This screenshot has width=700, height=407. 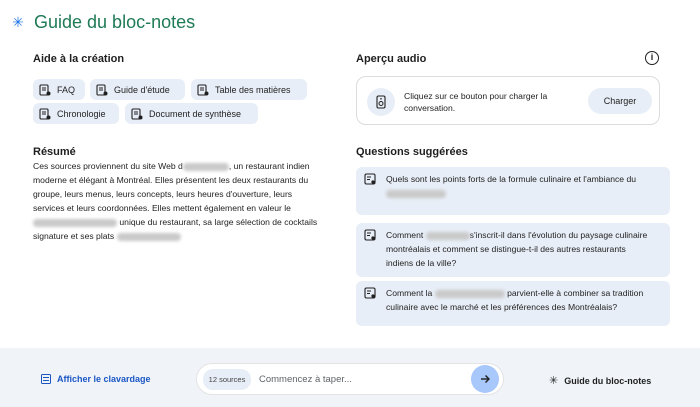 I want to click on speaker-icon, so click(x=381, y=102).